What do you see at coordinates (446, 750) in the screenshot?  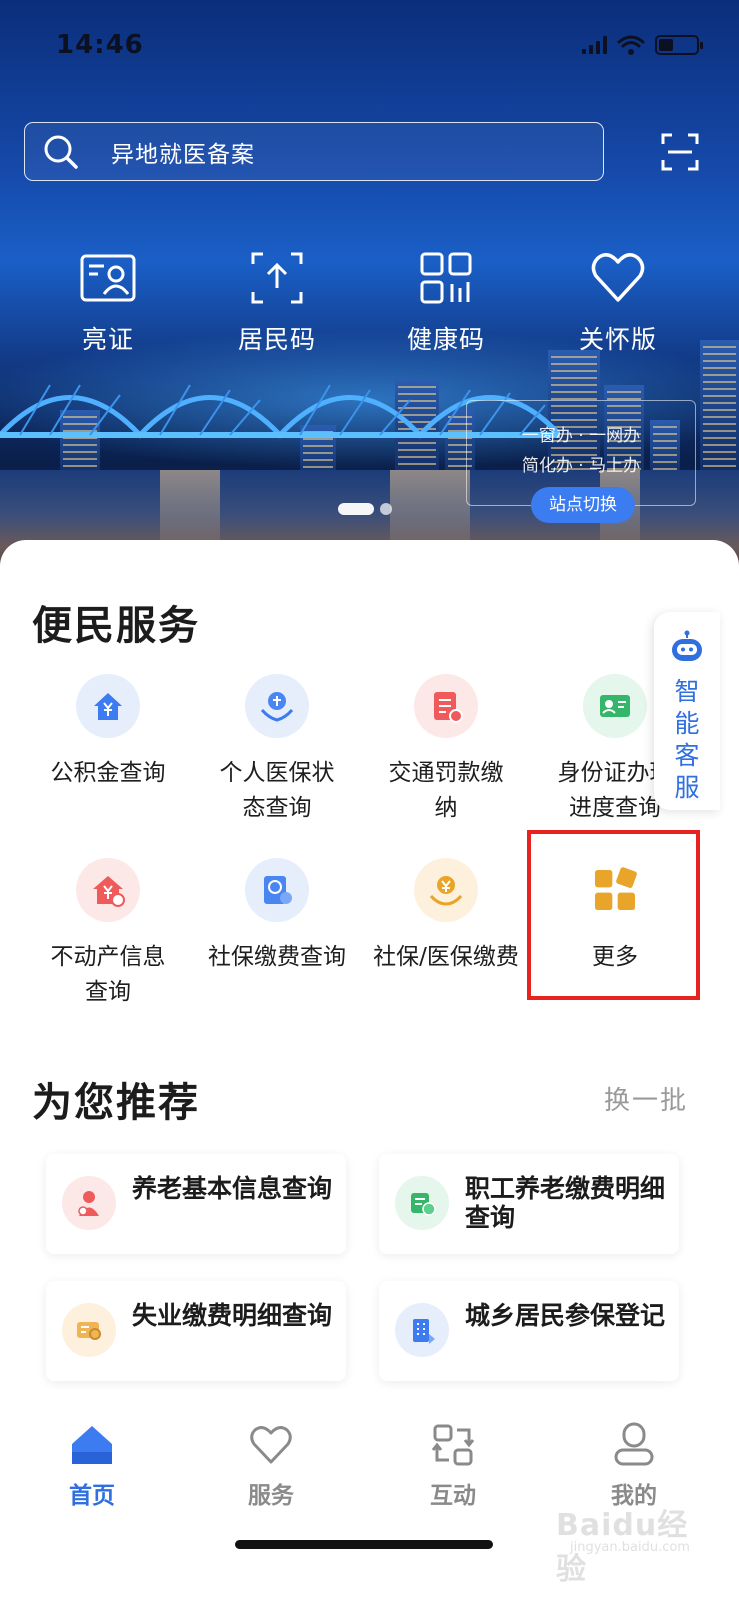 I see `service-item-traffic-fine: 交通罚款缴纳` at bounding box center [446, 750].